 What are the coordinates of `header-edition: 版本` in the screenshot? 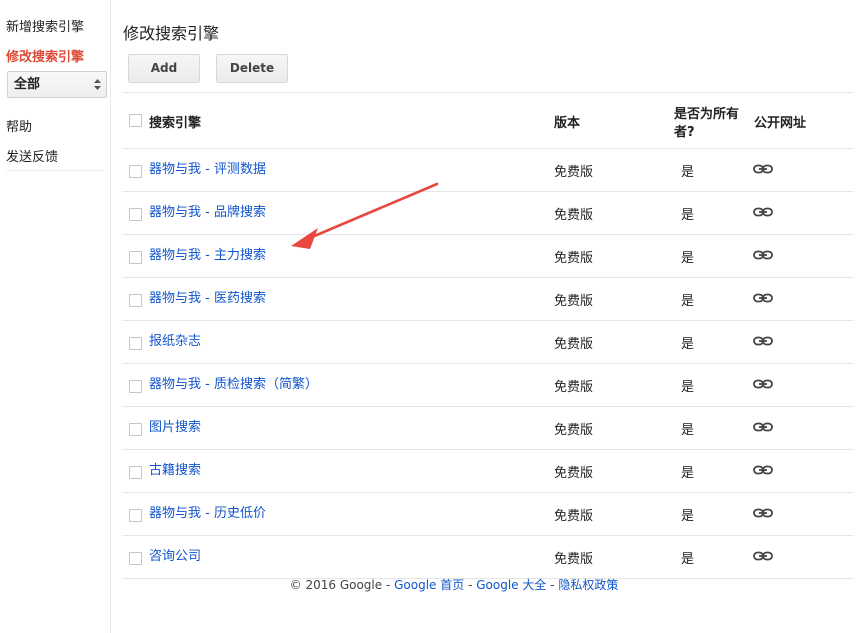 It's located at (567, 123).